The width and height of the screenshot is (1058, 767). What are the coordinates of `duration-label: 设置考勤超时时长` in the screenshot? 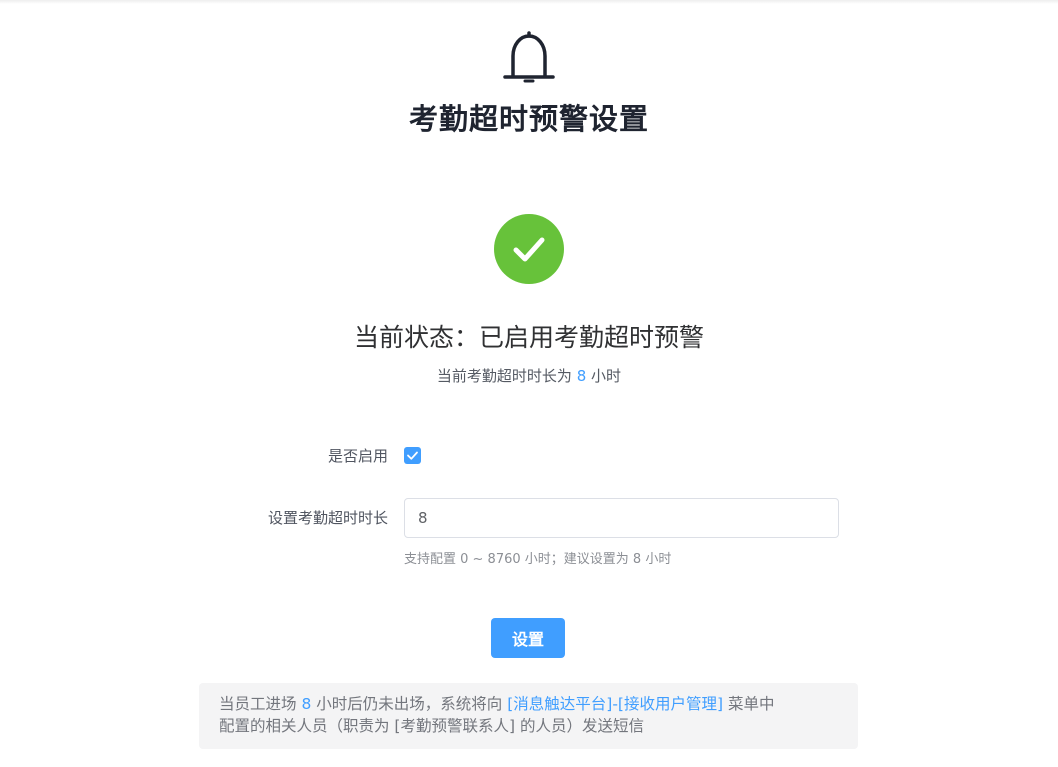 It's located at (327, 518).